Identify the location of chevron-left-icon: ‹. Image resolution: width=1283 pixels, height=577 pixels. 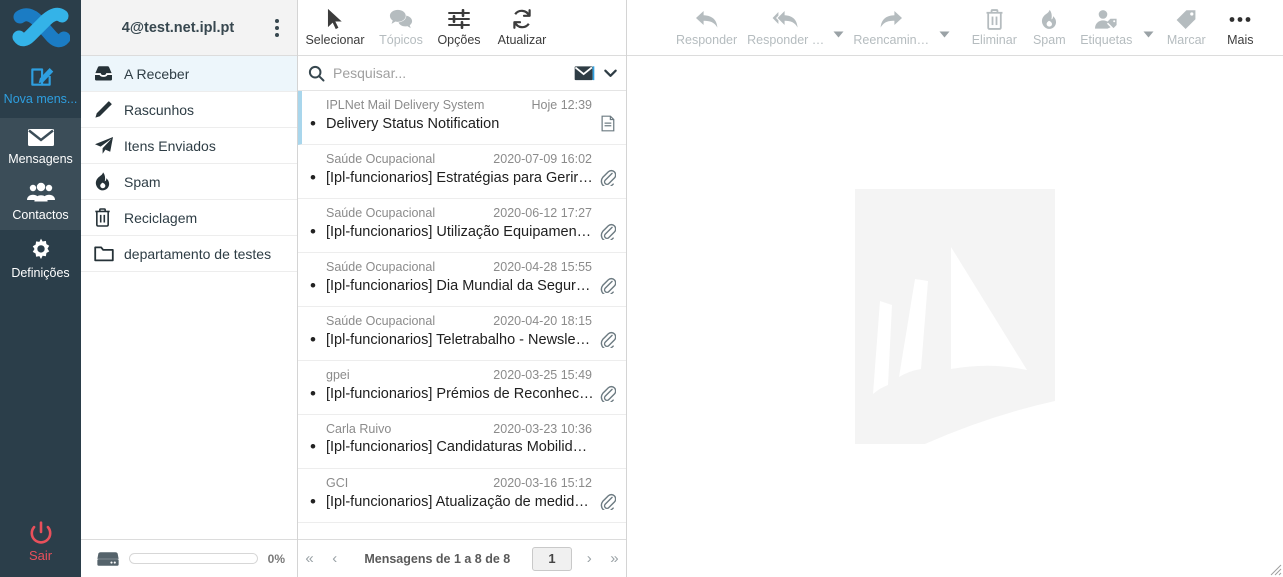
(334, 559).